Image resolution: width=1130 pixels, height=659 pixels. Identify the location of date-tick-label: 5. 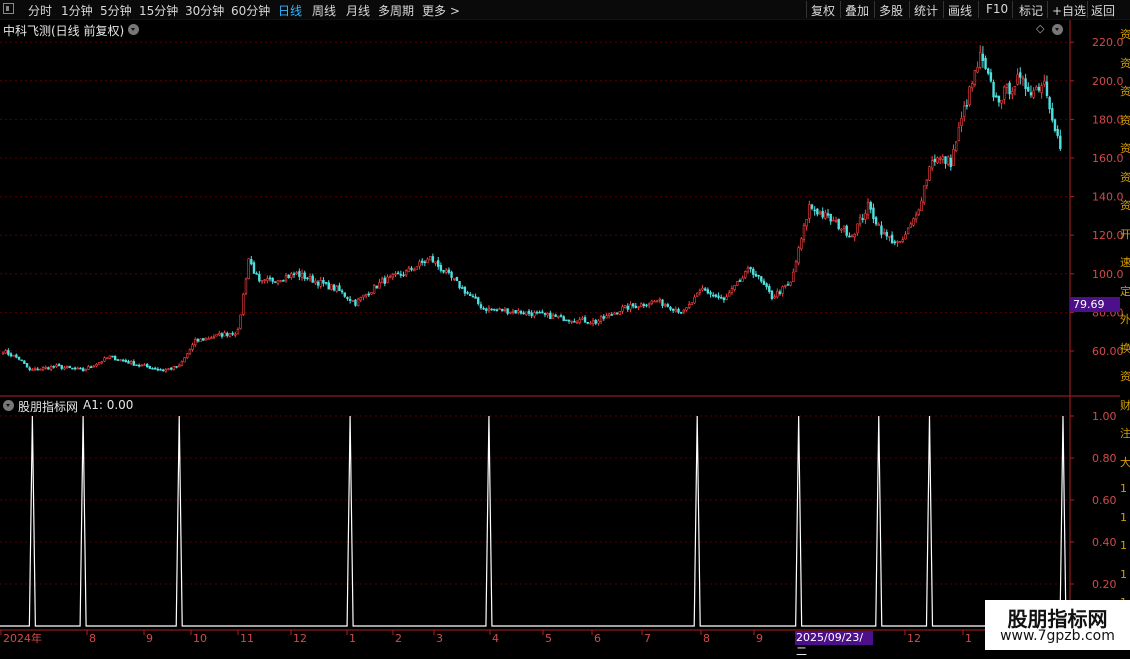
(548, 638).